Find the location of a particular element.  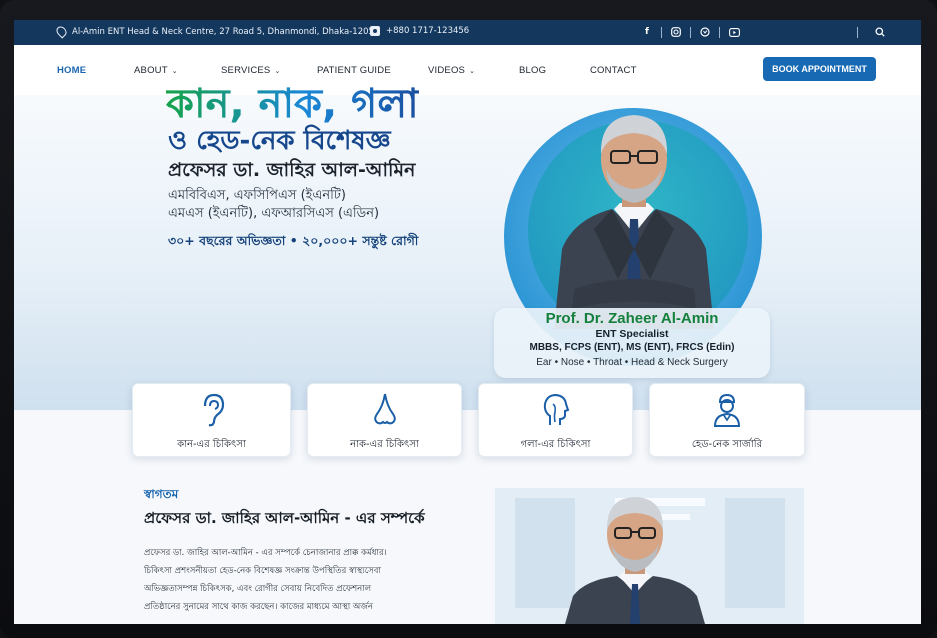

hero-degrees-line-2: এমএস (ইএনটি), এফআরসিএস (এডিন) is located at coordinates (274, 213).